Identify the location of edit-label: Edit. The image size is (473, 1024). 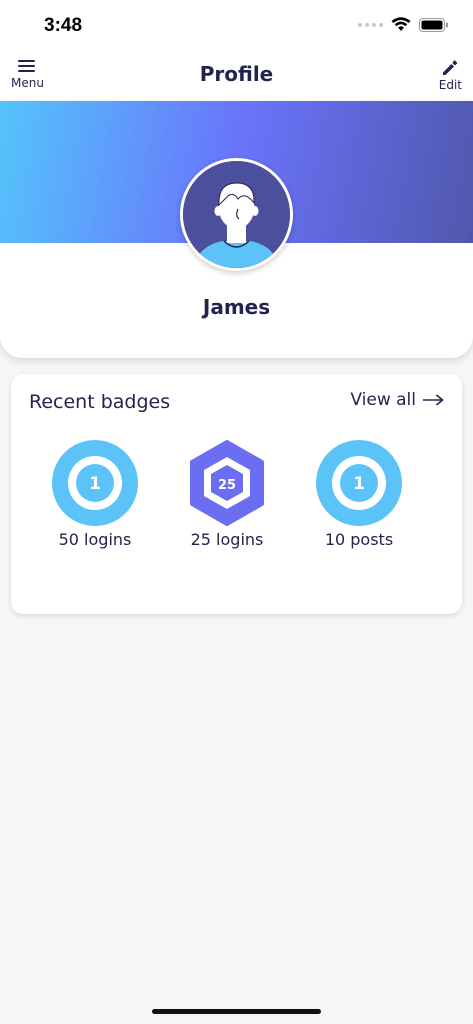
(450, 85).